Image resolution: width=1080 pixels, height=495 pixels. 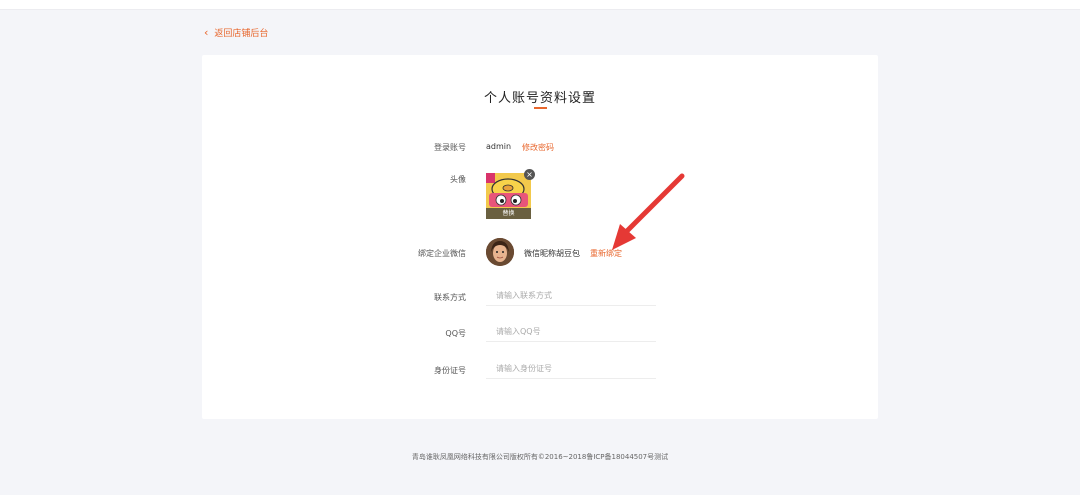 I want to click on annotation-arrow-icon, so click(x=648, y=211).